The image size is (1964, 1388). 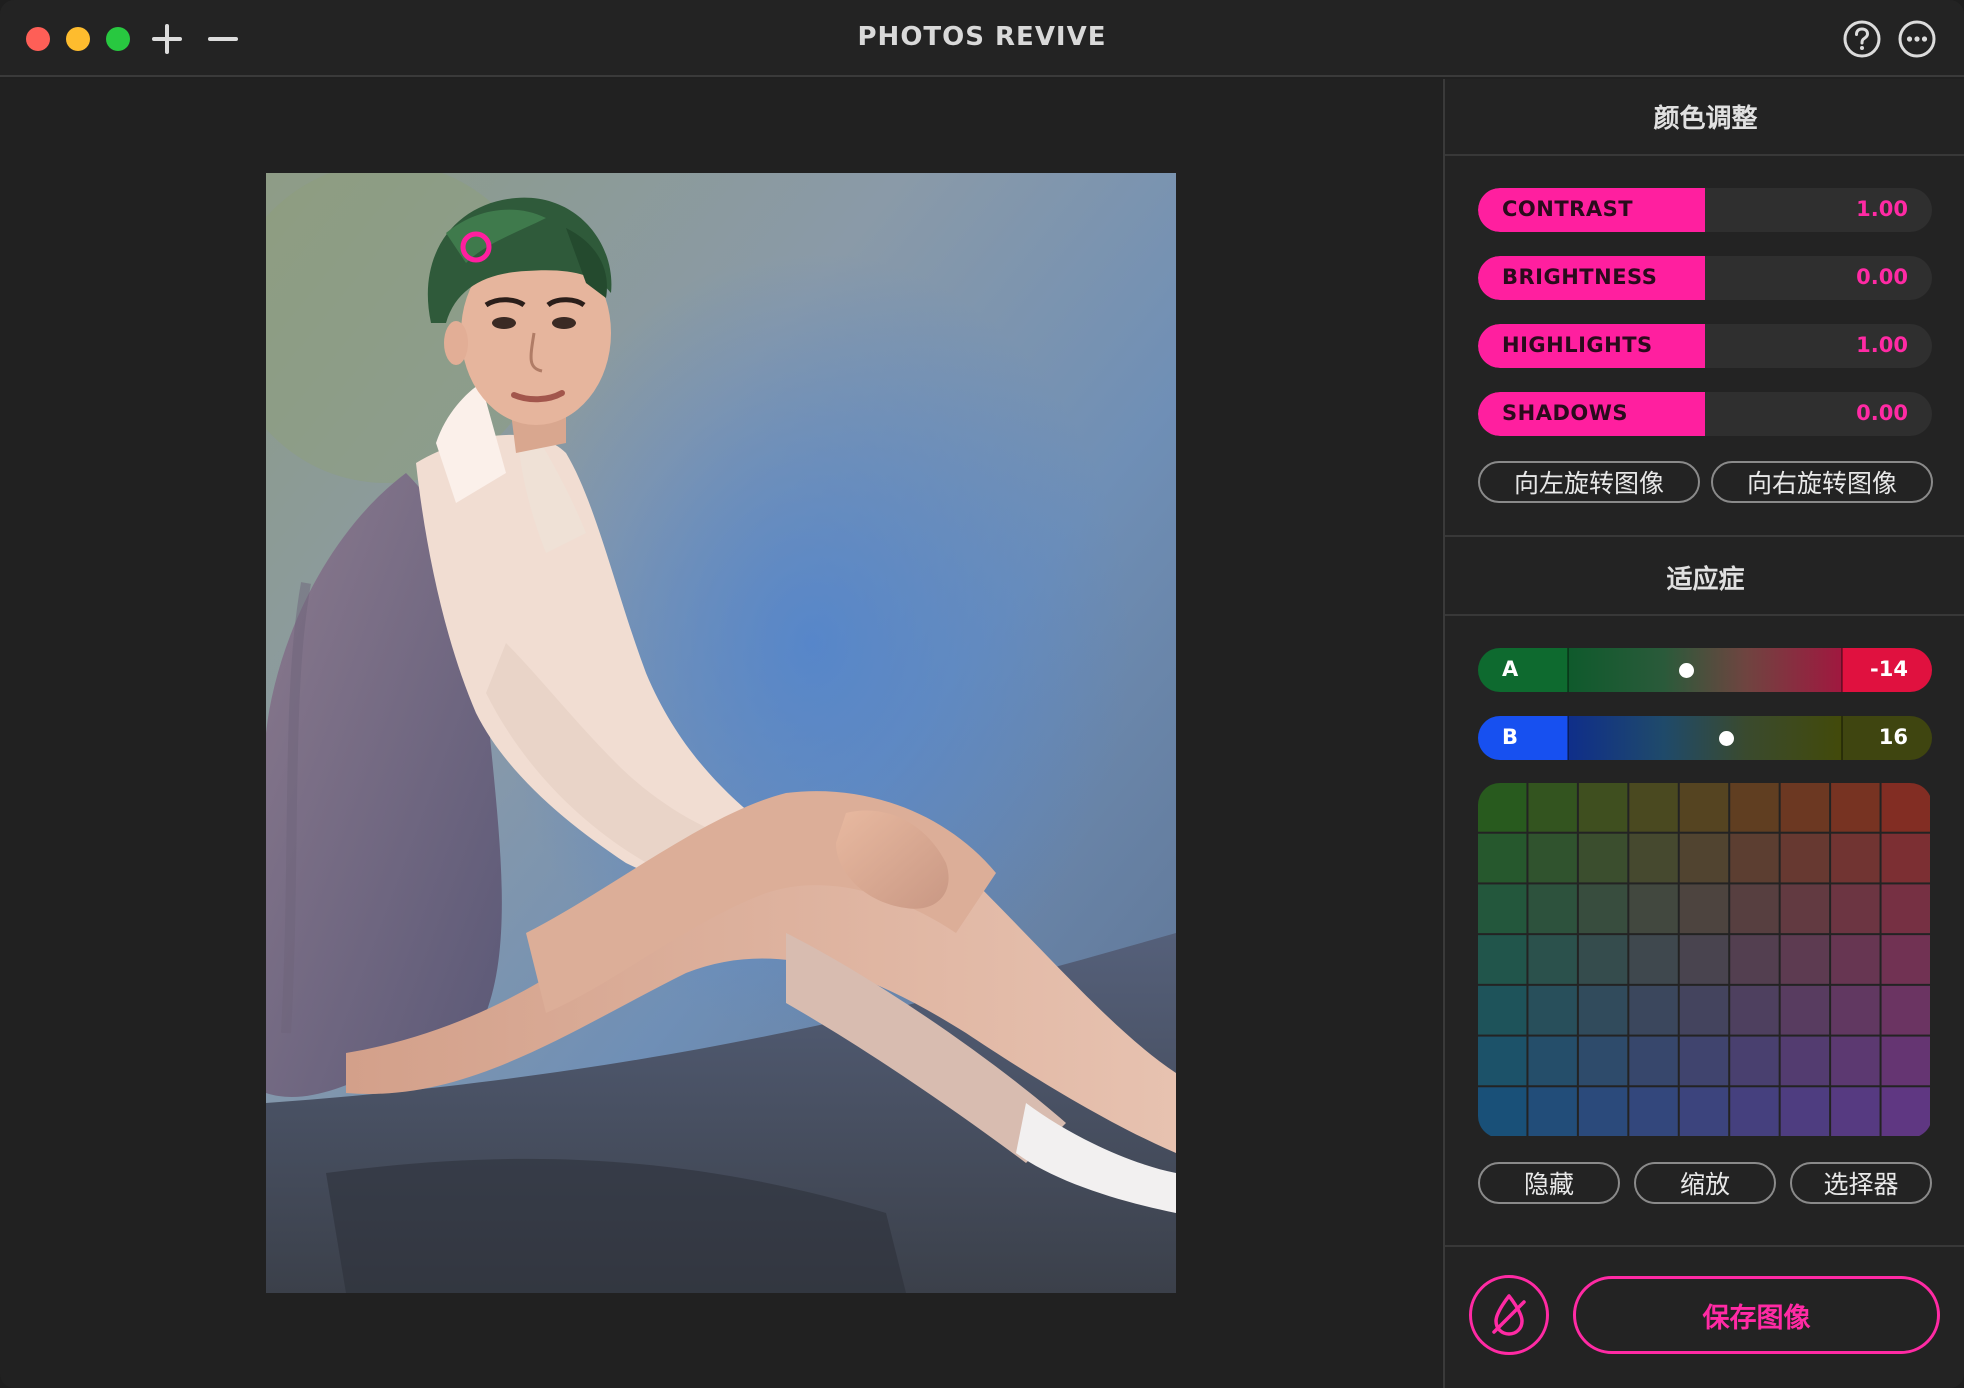 I want to click on contrast-label: CONTRAST, so click(x=1568, y=209).